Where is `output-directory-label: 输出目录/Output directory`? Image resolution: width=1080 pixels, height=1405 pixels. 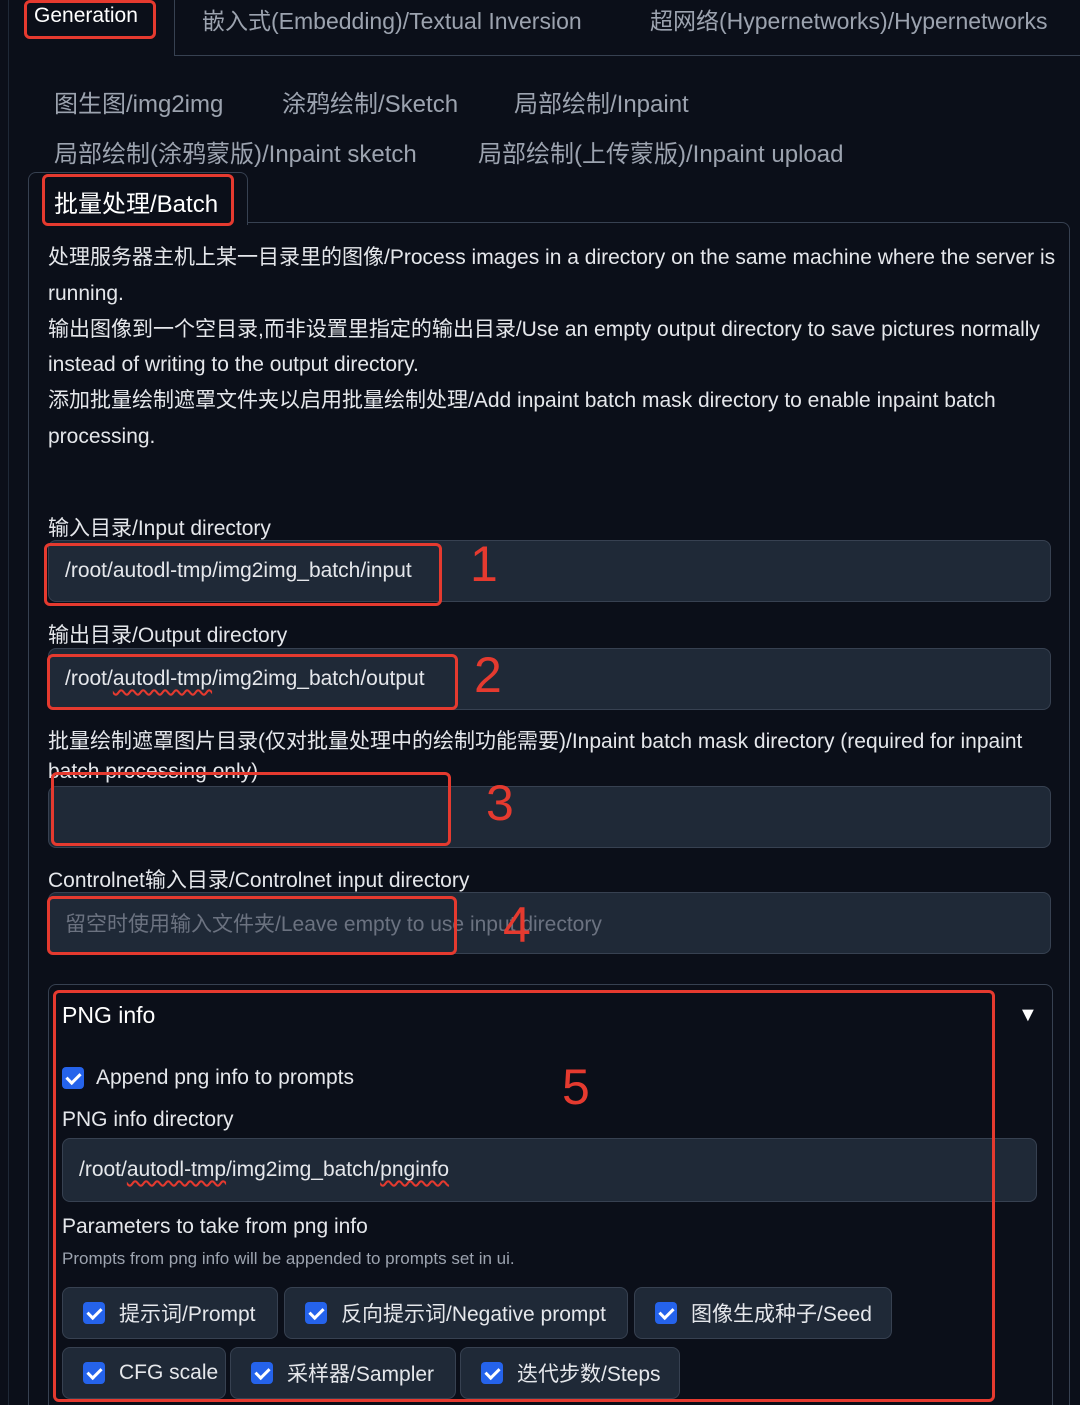
output-directory-label: 输出目录/Output directory is located at coordinates (168, 635).